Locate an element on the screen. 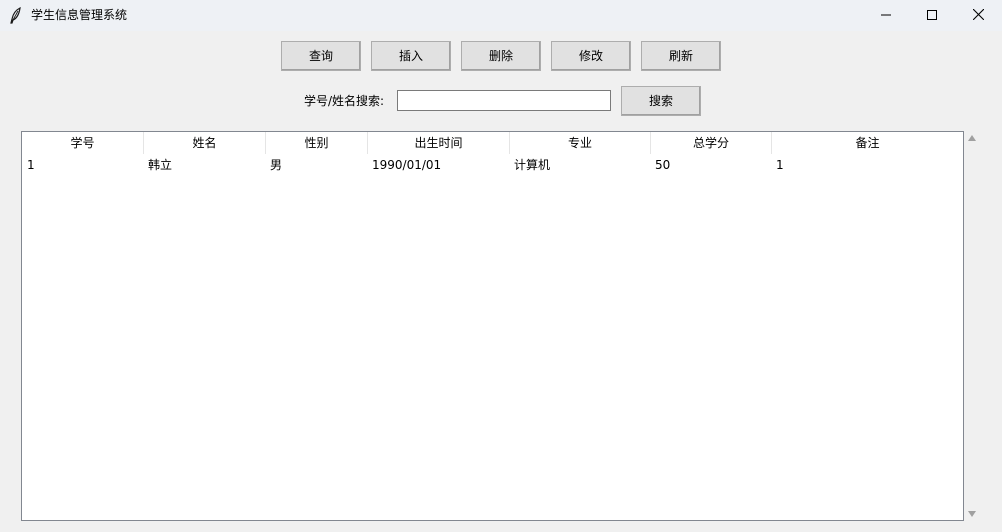  delete-button: 删除 is located at coordinates (501, 56).